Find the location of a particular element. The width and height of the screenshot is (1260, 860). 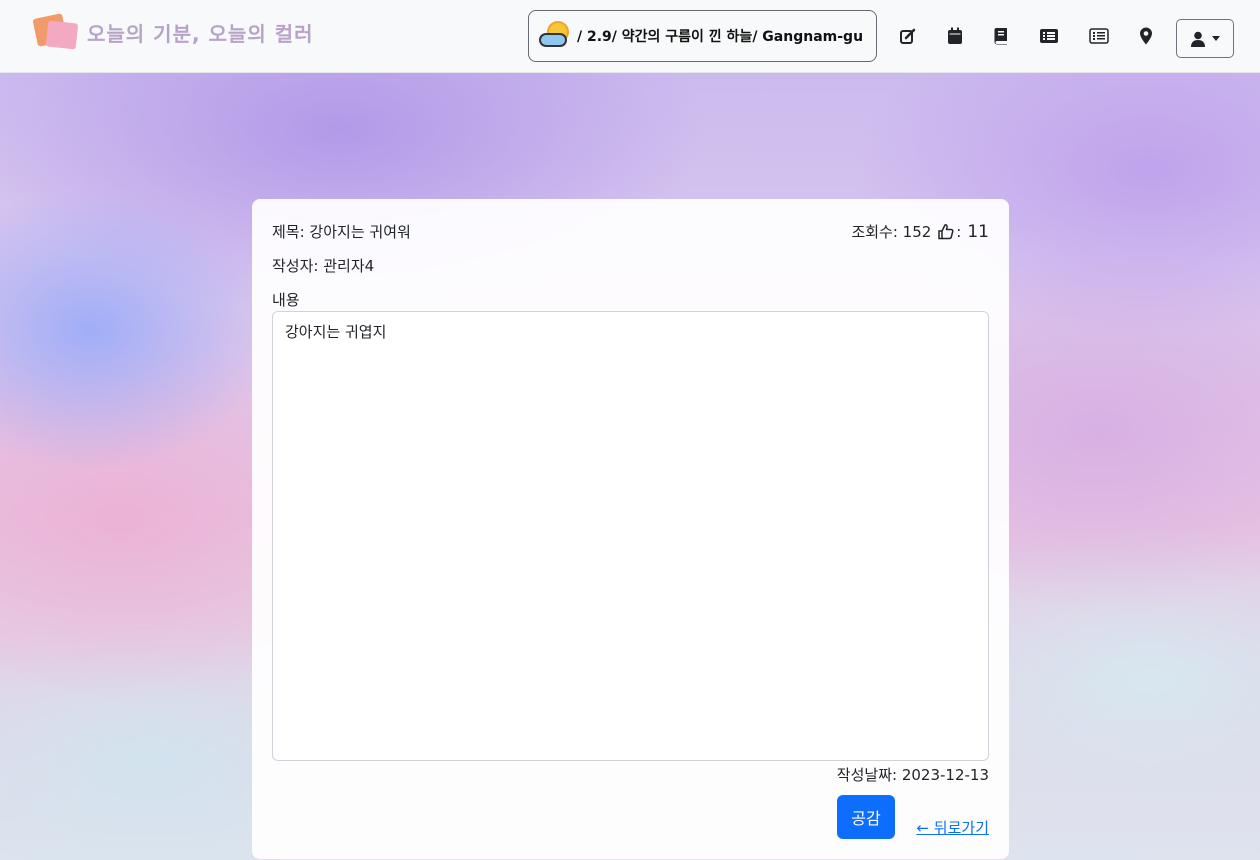

brand-text: 오늘의 기분, 오늘의 컬러 is located at coordinates (200, 33).